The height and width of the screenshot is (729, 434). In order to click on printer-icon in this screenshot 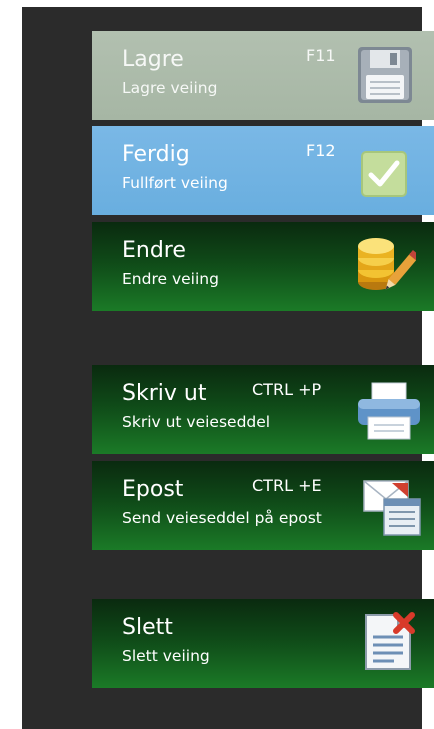, I will do `click(389, 411)`.